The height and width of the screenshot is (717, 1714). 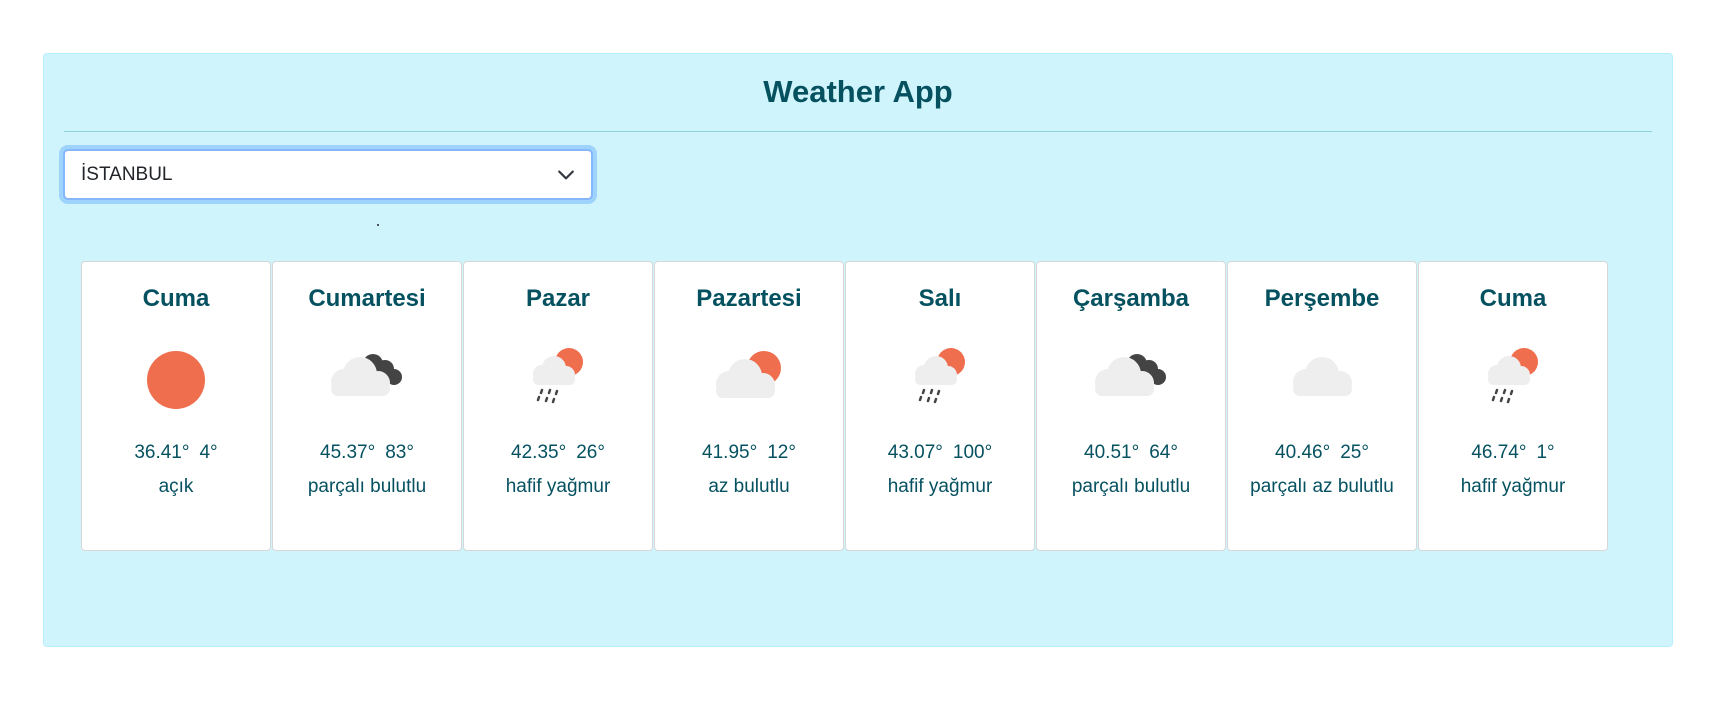 I want to click on temp-main: 46.74°, so click(x=1499, y=452).